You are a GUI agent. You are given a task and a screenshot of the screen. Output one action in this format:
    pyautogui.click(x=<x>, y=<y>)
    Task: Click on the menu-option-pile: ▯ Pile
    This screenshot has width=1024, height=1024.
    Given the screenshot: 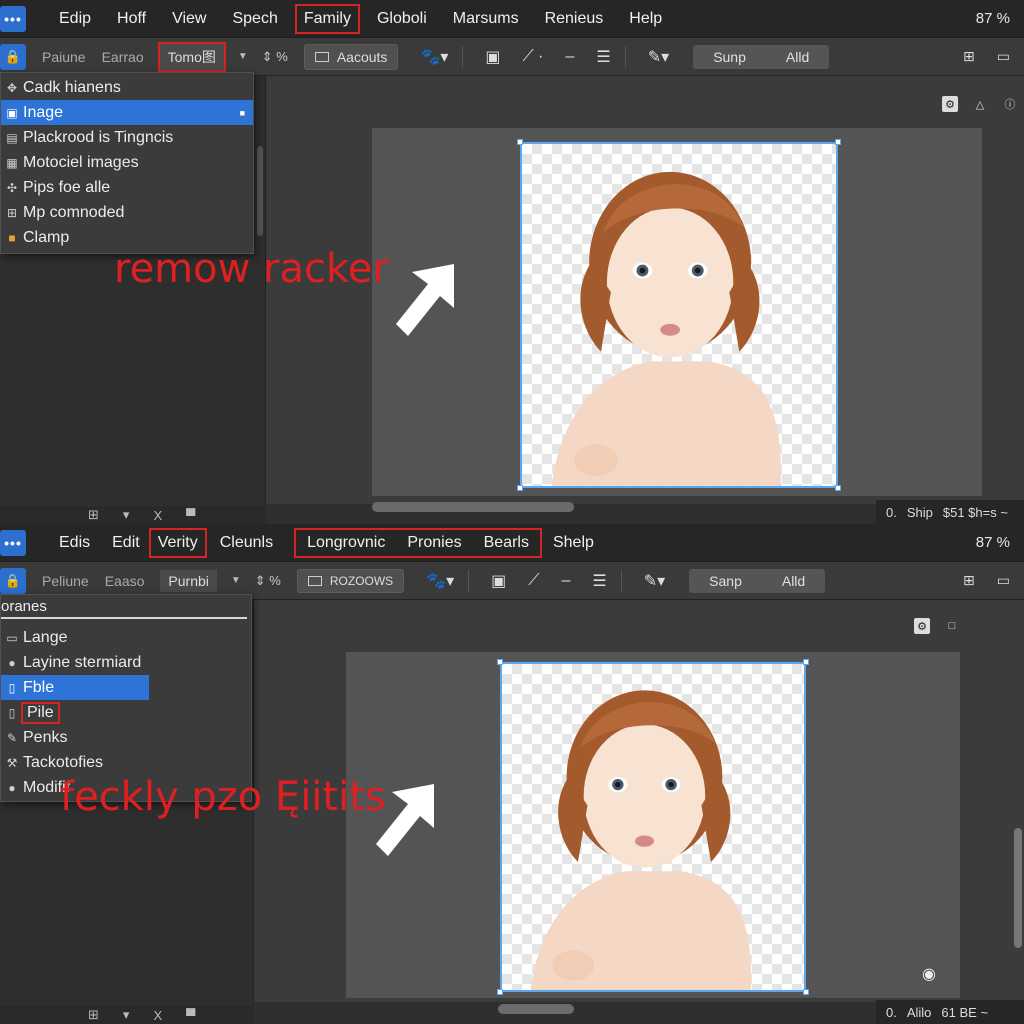 What is the action you would take?
    pyautogui.click(x=126, y=712)
    